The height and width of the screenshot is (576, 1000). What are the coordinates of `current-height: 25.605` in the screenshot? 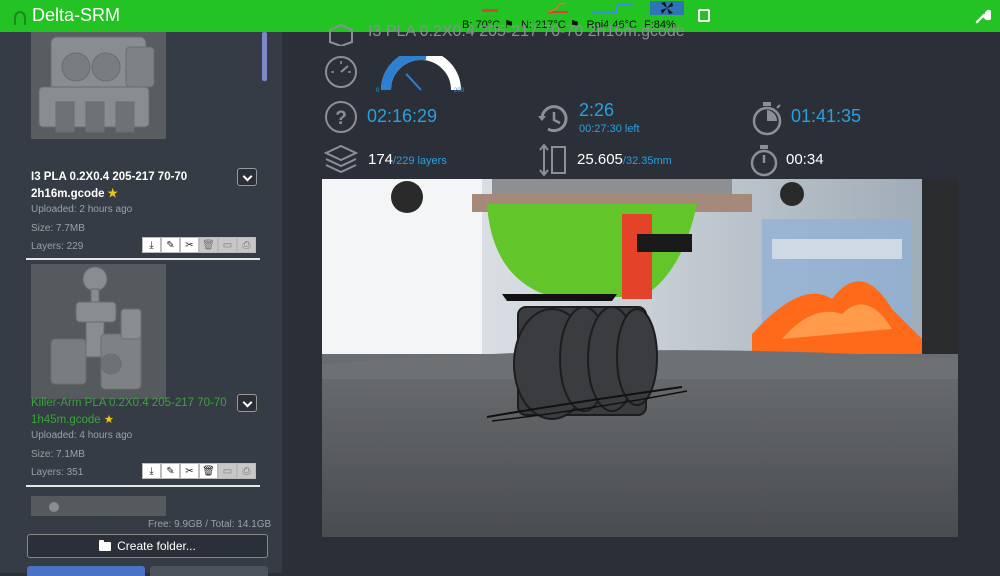 It's located at (600, 159).